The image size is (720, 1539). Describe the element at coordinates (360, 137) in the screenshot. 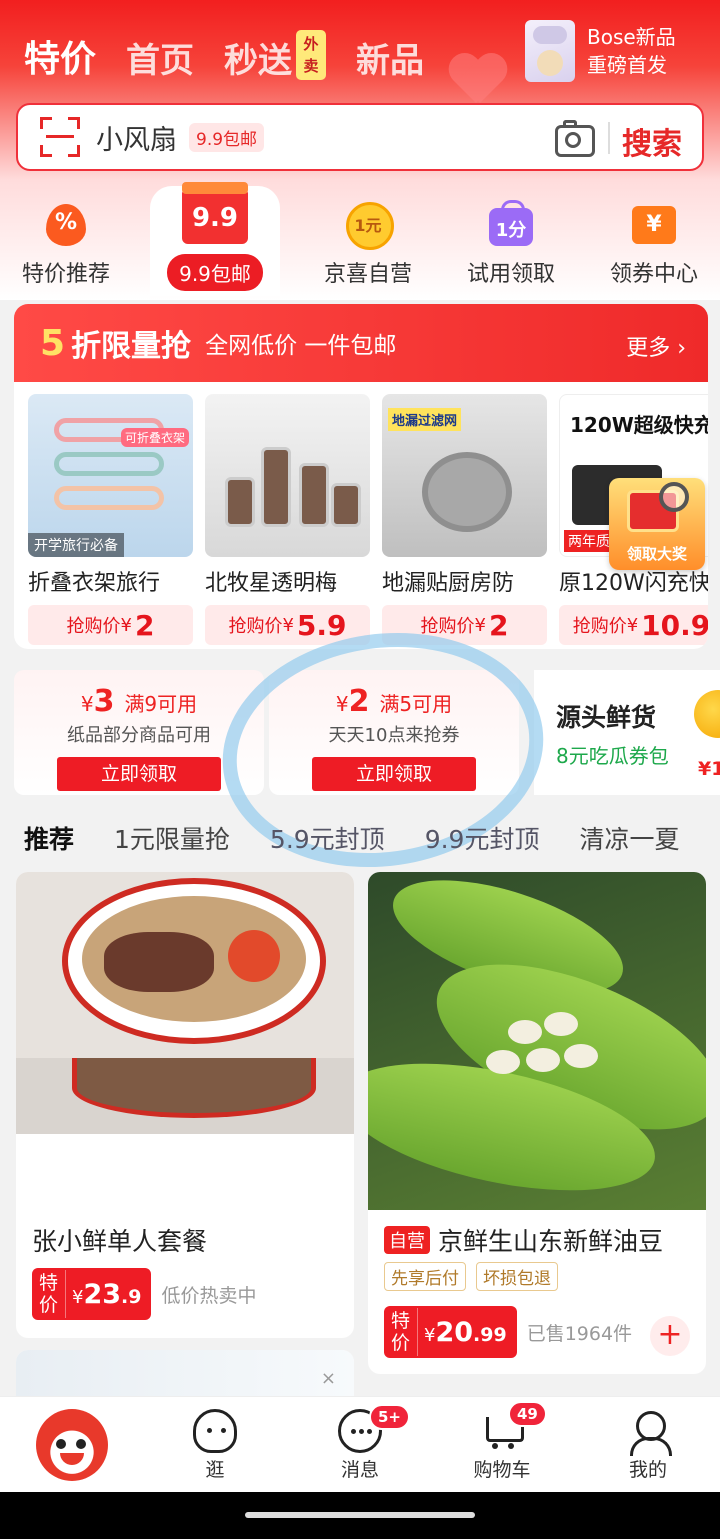

I see `search-bar: 小风扇 9.9包邮 搜索` at that location.